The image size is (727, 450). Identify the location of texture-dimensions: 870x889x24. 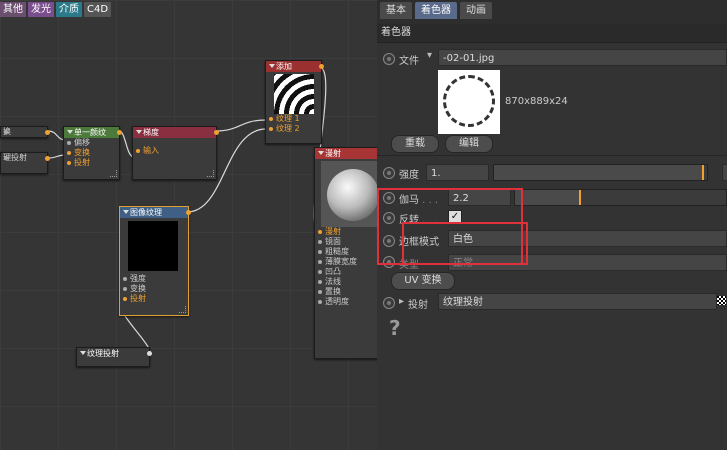
(536, 101).